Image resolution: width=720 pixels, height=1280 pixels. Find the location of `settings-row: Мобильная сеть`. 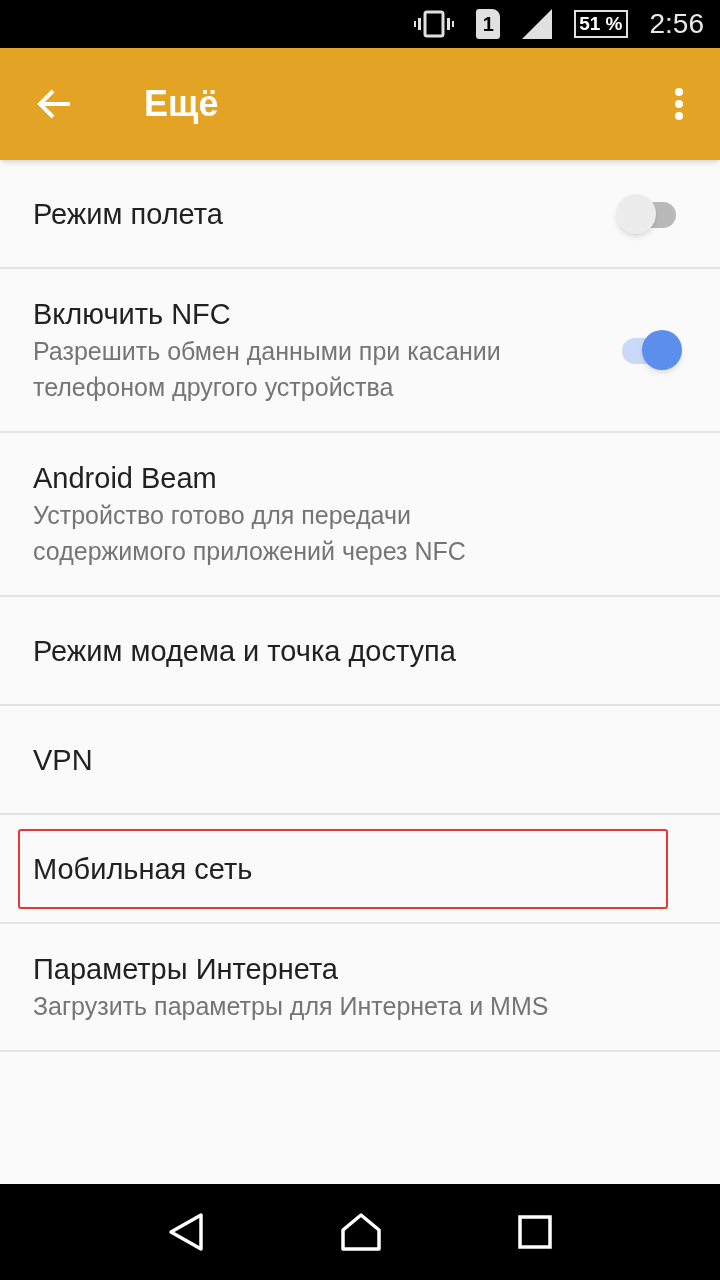

settings-row: Мобильная сеть is located at coordinates (360, 869).